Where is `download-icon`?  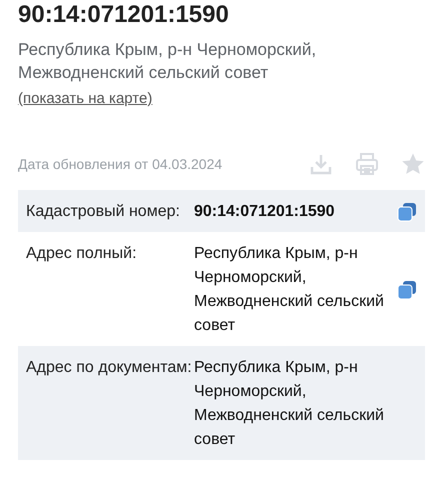
download-icon is located at coordinates (321, 164).